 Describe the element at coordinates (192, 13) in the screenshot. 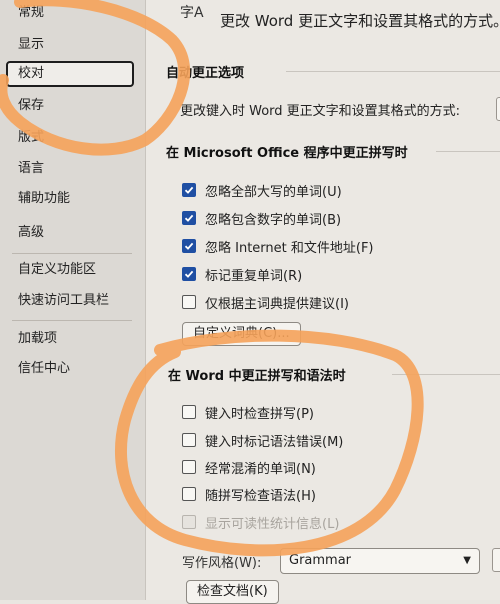

I see `proofing-abc-icon: 字A` at that location.